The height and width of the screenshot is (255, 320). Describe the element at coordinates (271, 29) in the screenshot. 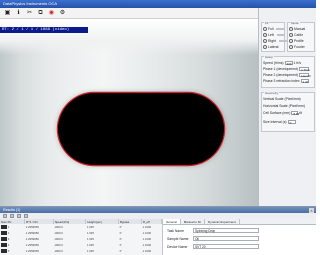

I see `fit-option-label: Full` at that location.